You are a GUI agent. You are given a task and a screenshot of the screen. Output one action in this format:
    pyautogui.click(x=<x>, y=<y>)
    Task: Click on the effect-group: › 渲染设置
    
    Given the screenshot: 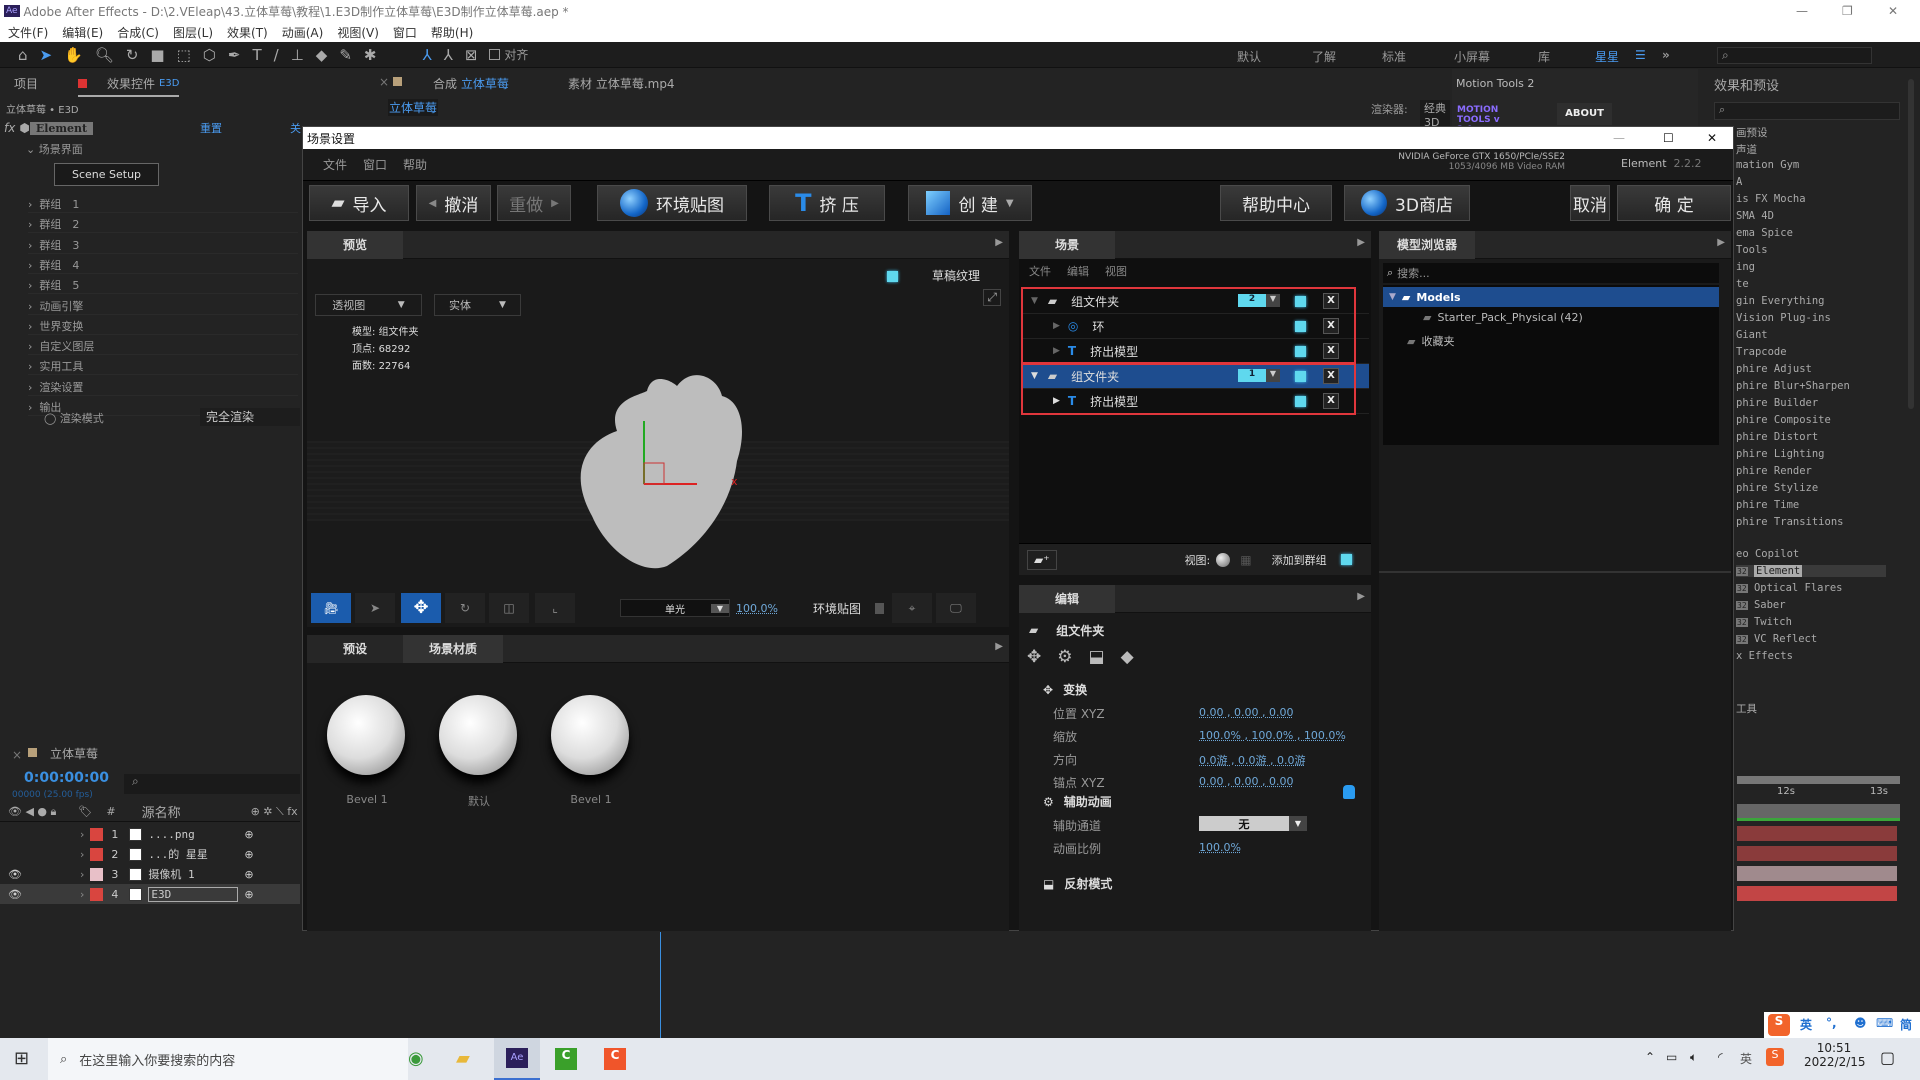 What is the action you would take?
    pyautogui.click(x=163, y=387)
    